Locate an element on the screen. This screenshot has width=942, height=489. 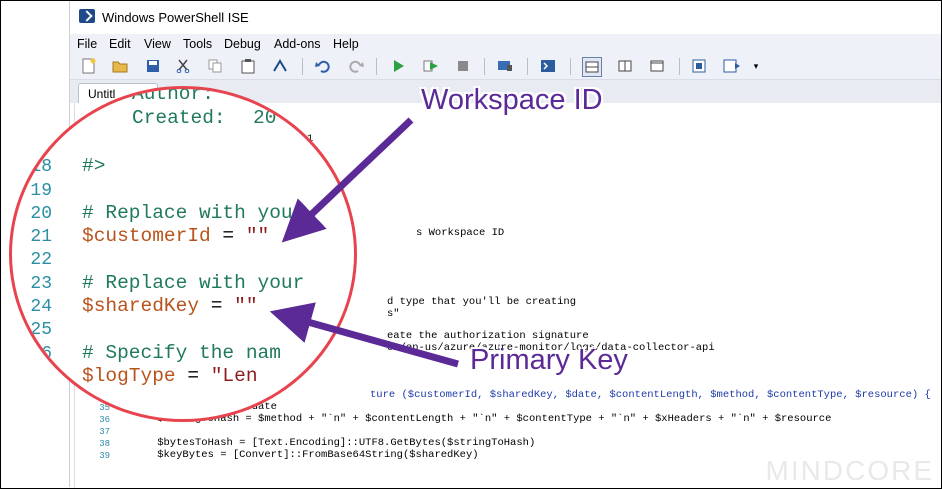
workspace-id-arrow is located at coordinates (347, 180).